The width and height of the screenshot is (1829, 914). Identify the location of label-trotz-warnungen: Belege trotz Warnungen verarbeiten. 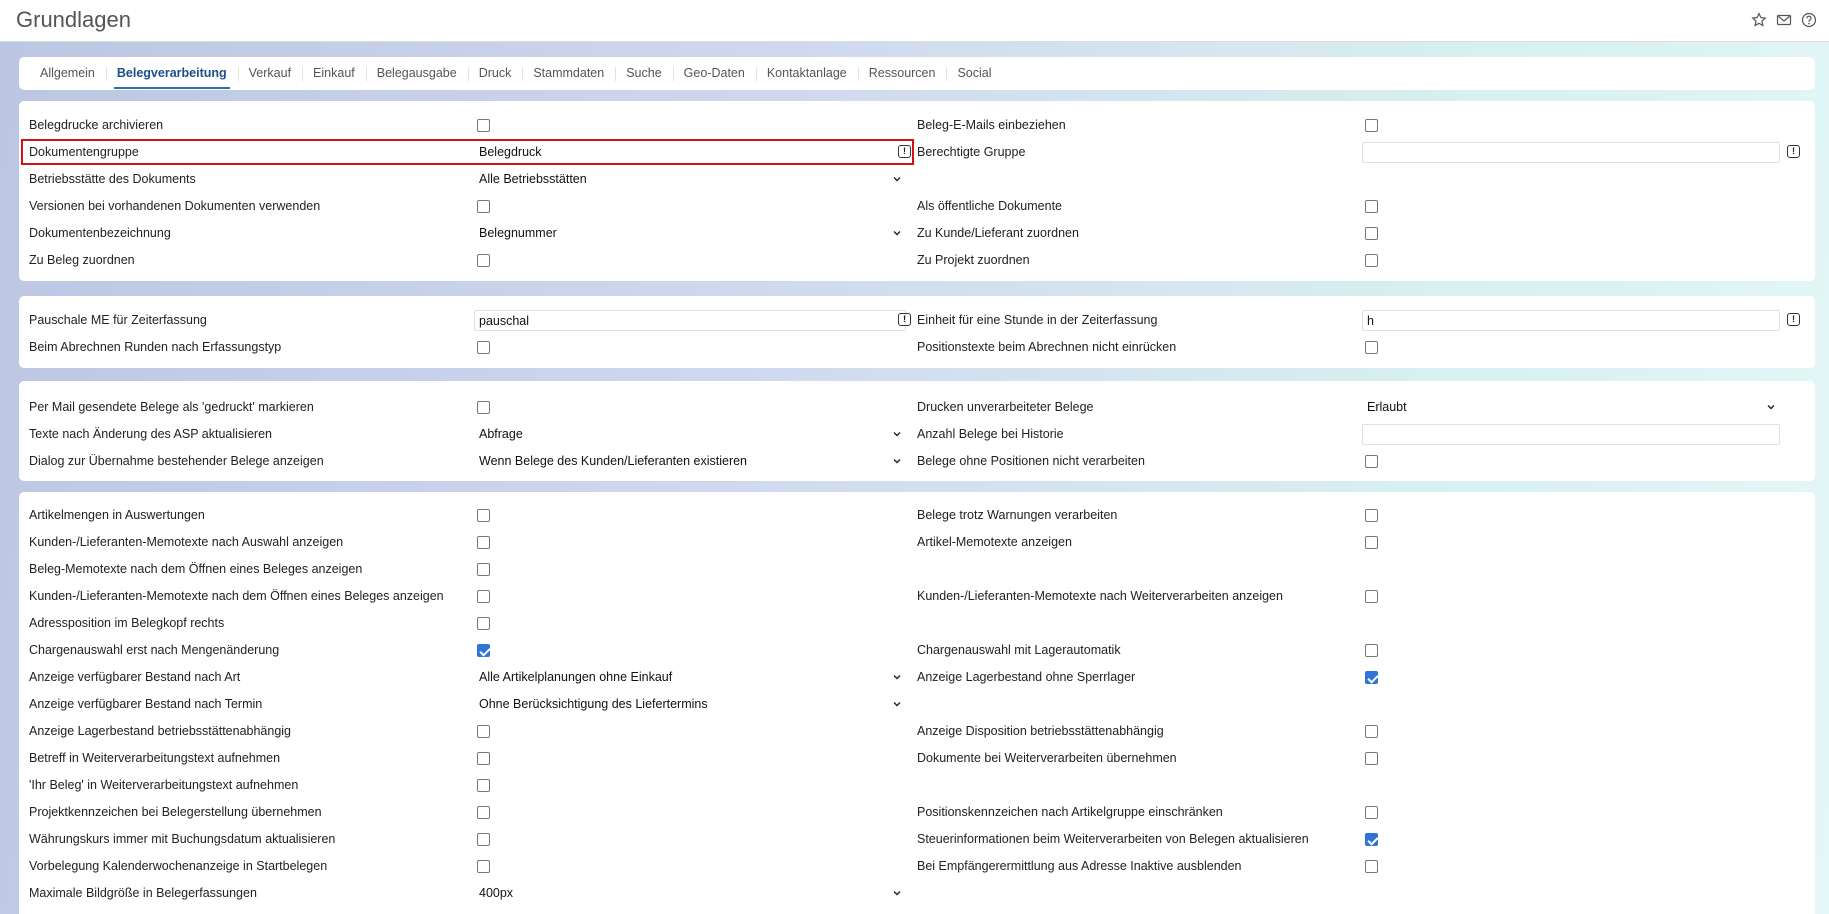
(1017, 515).